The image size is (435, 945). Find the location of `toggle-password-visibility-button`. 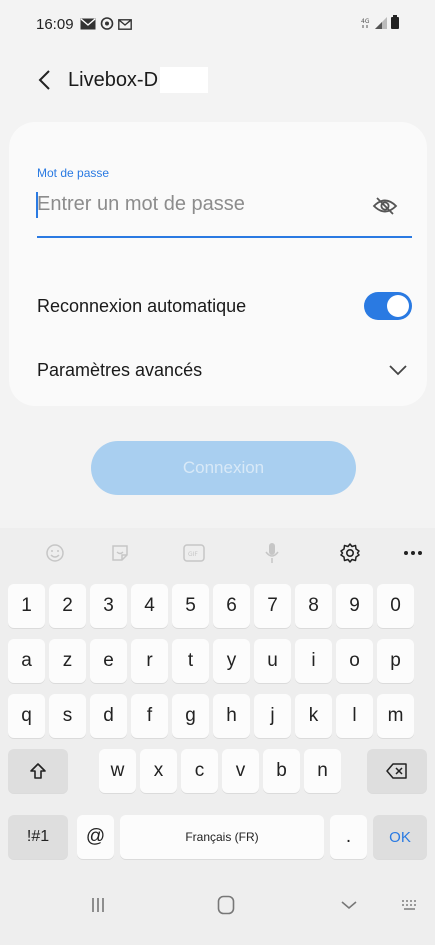

toggle-password-visibility-button is located at coordinates (385, 206).